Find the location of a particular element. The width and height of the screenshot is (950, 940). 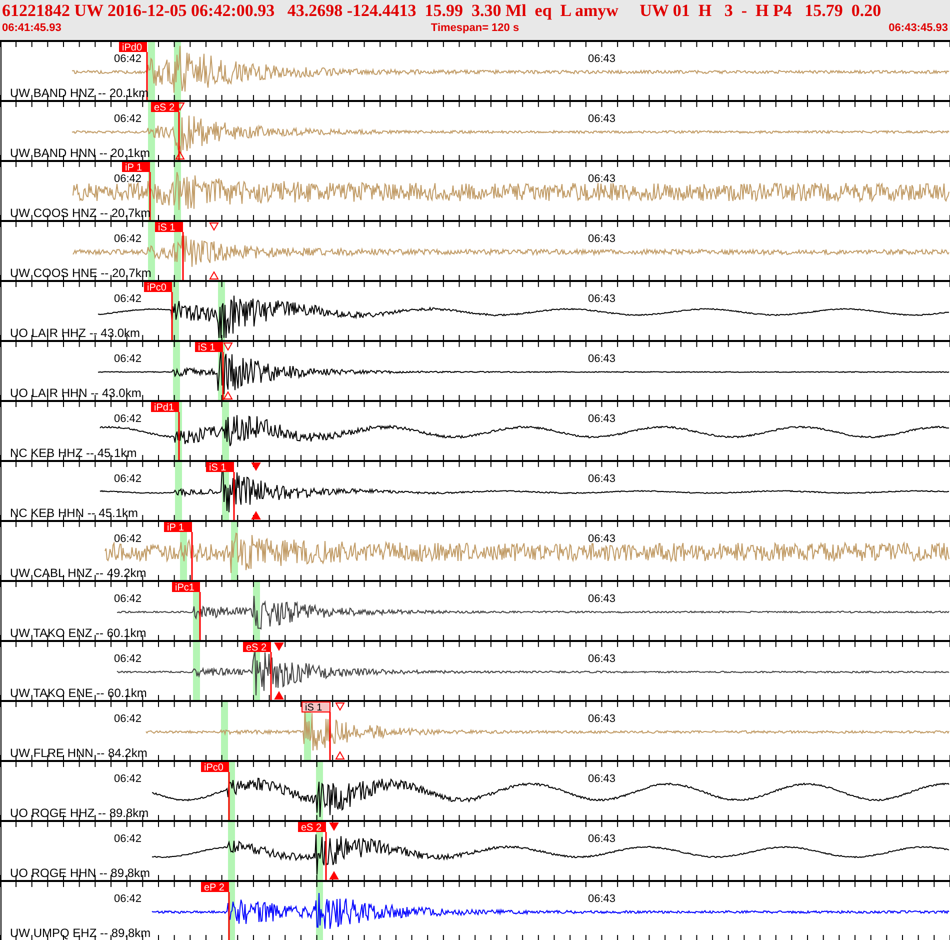

trace-label: UO ROGE HHN -- 89.8km is located at coordinates (80, 873).